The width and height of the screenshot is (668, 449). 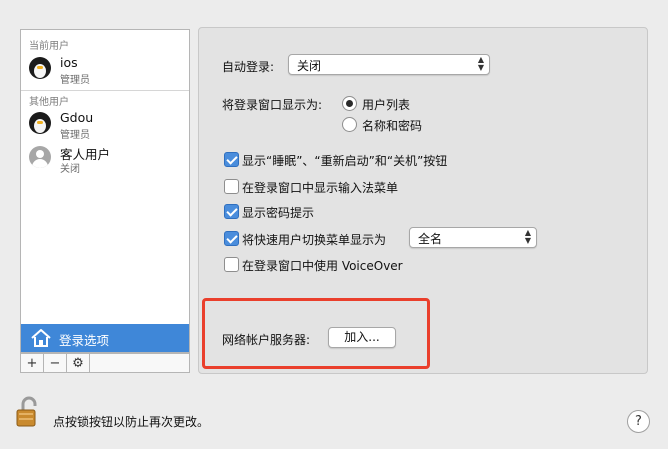 I want to click on user-name: ios, so click(x=69, y=62).